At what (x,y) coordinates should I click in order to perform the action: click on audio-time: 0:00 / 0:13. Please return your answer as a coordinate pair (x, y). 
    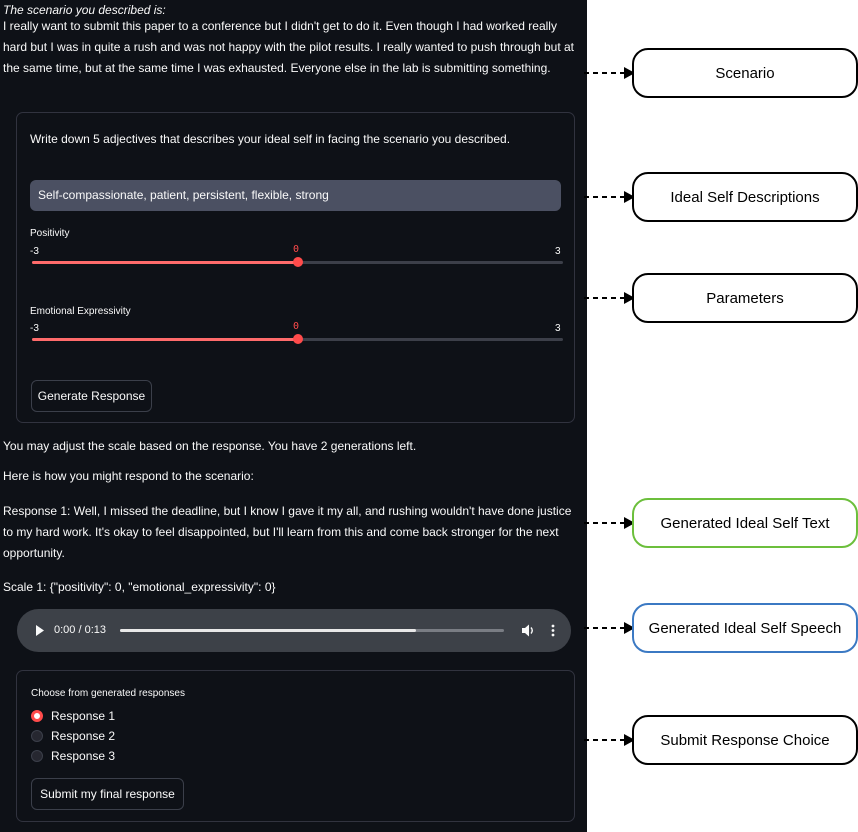
    Looking at the image, I should click on (80, 630).